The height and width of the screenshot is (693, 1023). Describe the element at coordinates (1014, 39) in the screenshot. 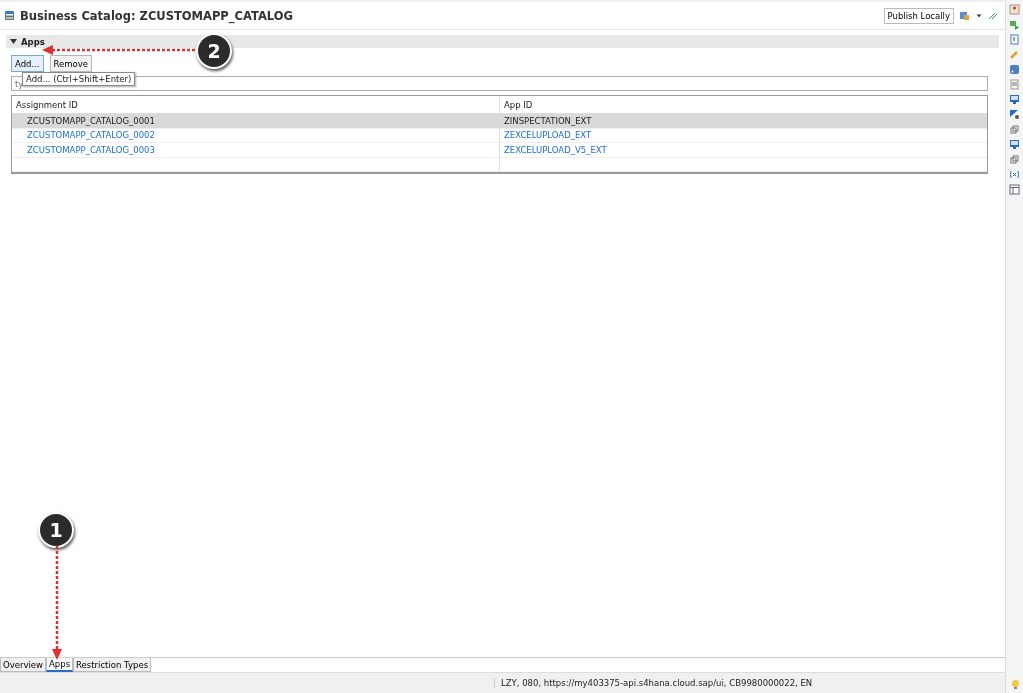

I see `document-icon` at that location.